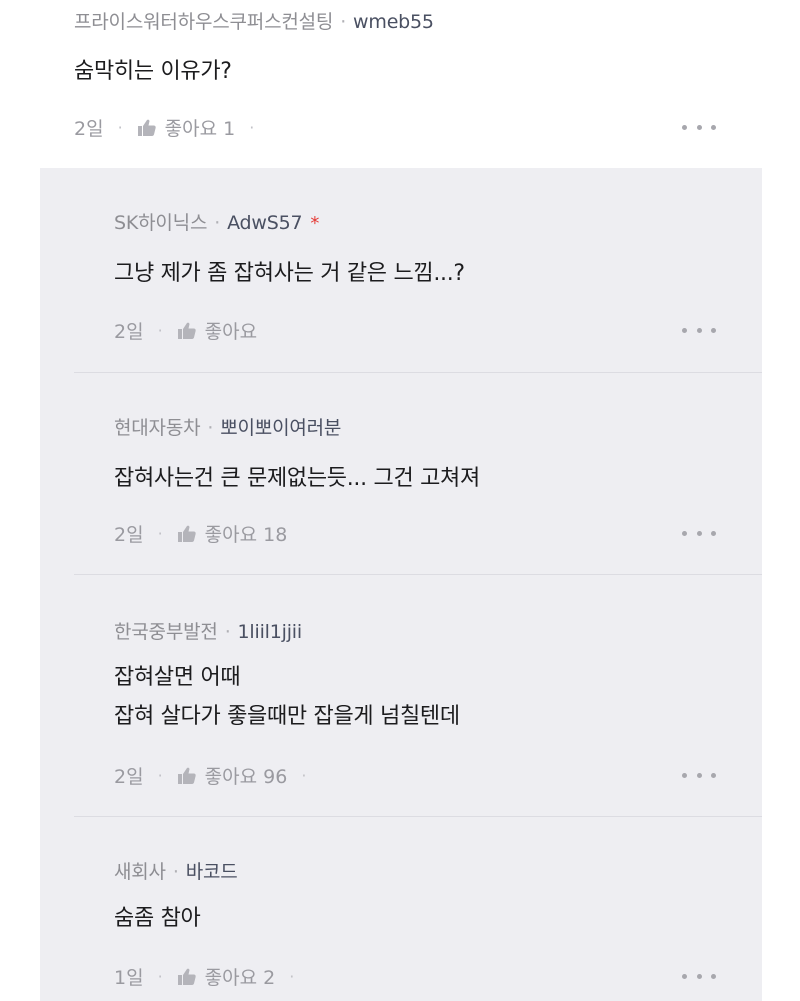  I want to click on reply-author: 한국중부발전 · 1liil1jjii, so click(208, 630).